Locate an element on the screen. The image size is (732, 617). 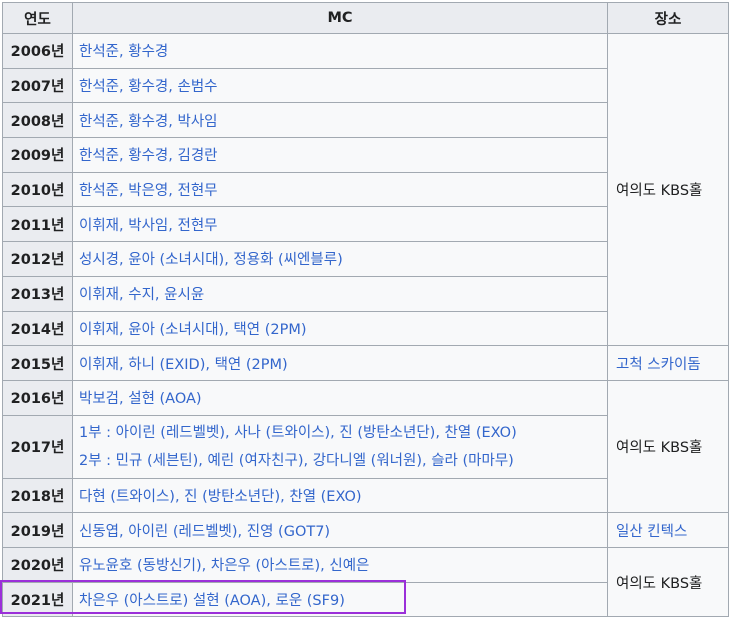
year-cell: 2006년 is located at coordinates (37, 51).